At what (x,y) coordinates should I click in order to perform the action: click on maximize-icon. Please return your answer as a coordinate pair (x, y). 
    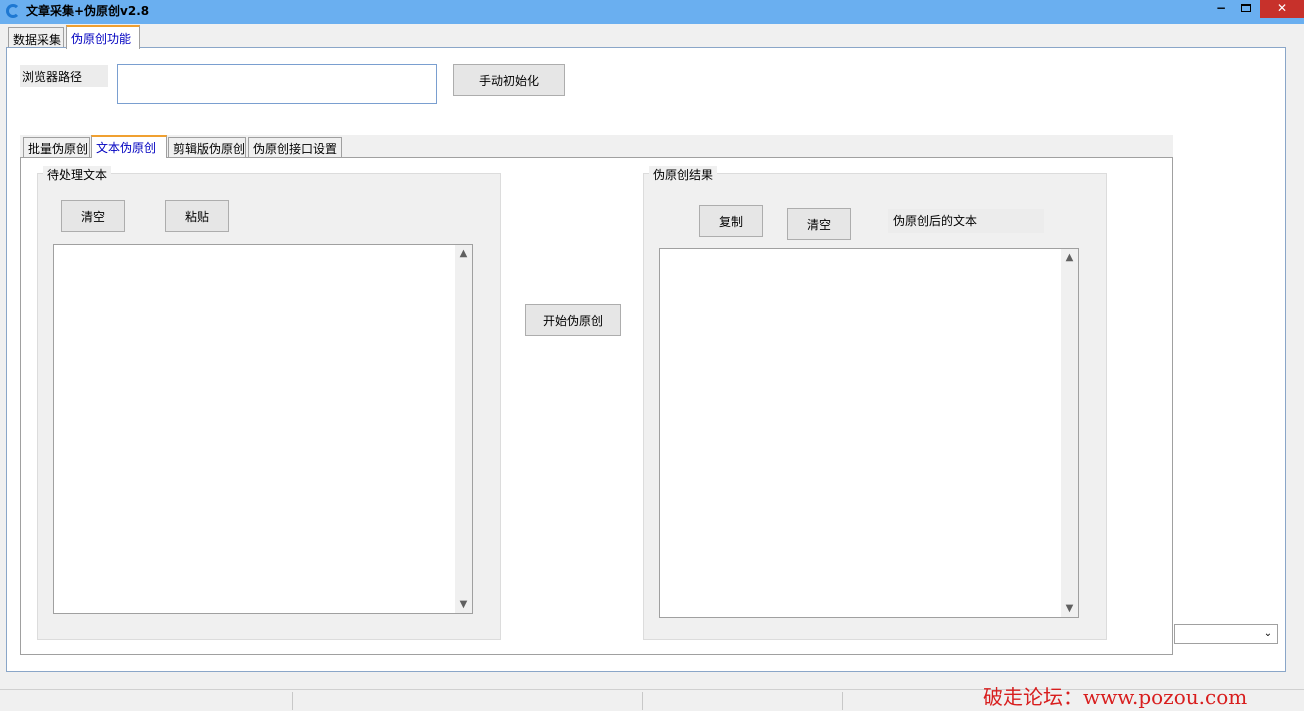
    Looking at the image, I should click on (1246, 8).